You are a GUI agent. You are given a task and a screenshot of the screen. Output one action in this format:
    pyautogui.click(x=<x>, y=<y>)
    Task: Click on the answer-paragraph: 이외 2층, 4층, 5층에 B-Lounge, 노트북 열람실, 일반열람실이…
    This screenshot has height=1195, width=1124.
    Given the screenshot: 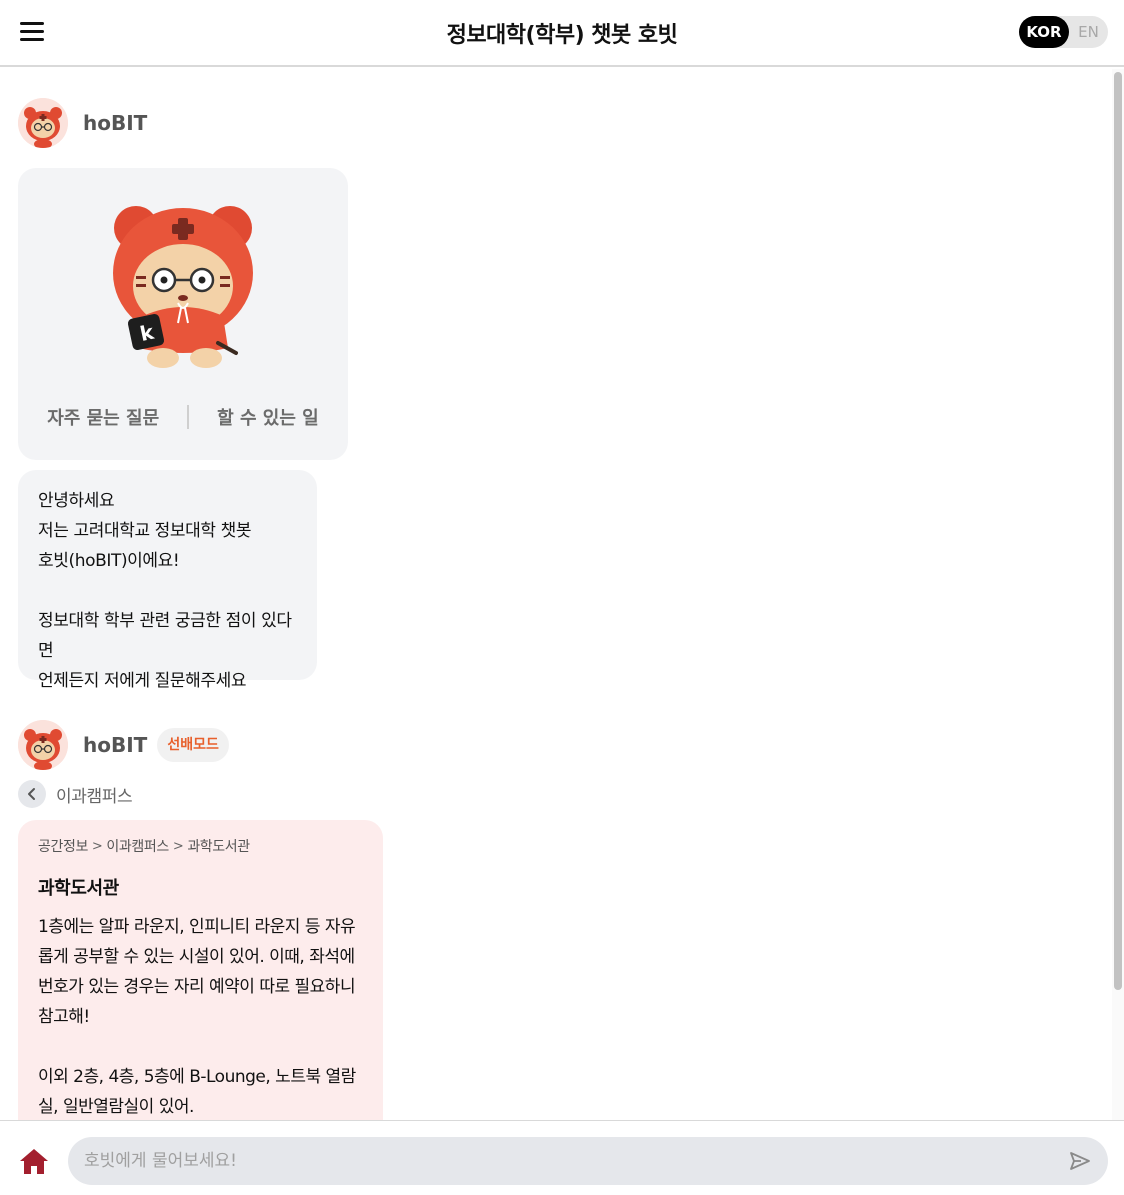 What is the action you would take?
    pyautogui.click(x=197, y=1092)
    